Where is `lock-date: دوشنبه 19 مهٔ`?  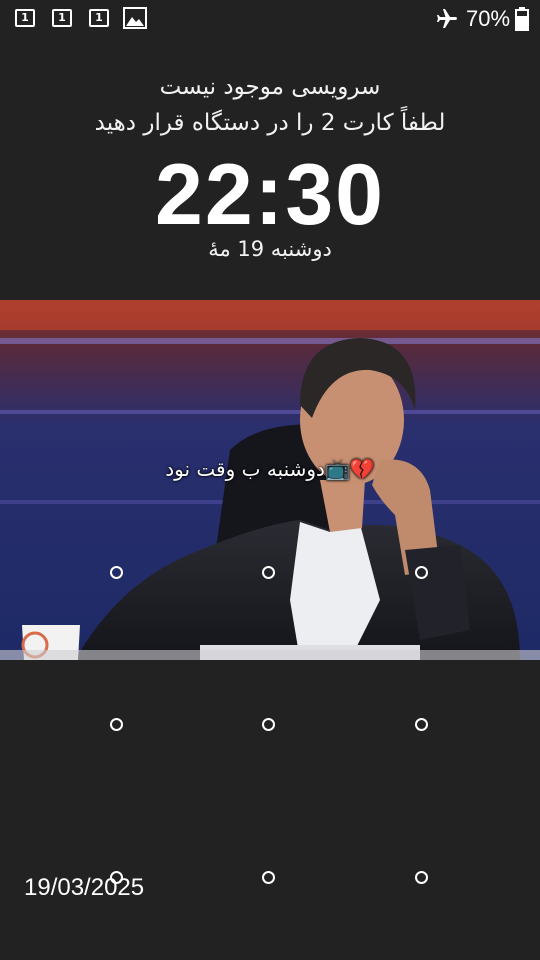
lock-date: دوشنبه 19 مهٔ is located at coordinates (270, 249).